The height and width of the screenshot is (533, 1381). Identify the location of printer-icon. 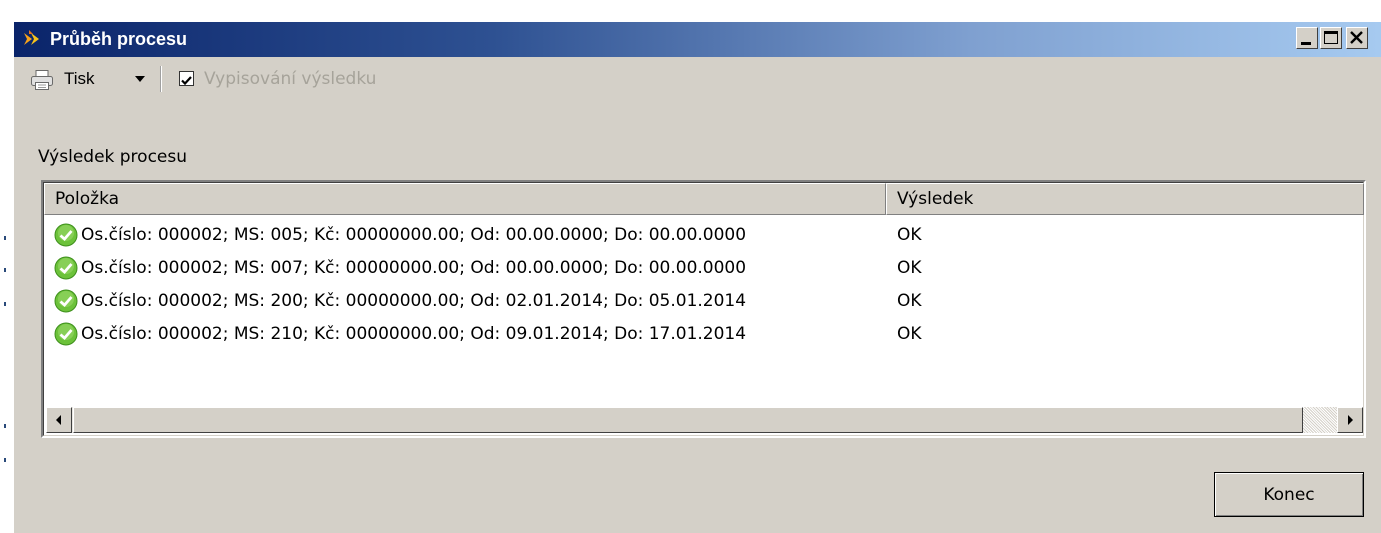
(42, 80).